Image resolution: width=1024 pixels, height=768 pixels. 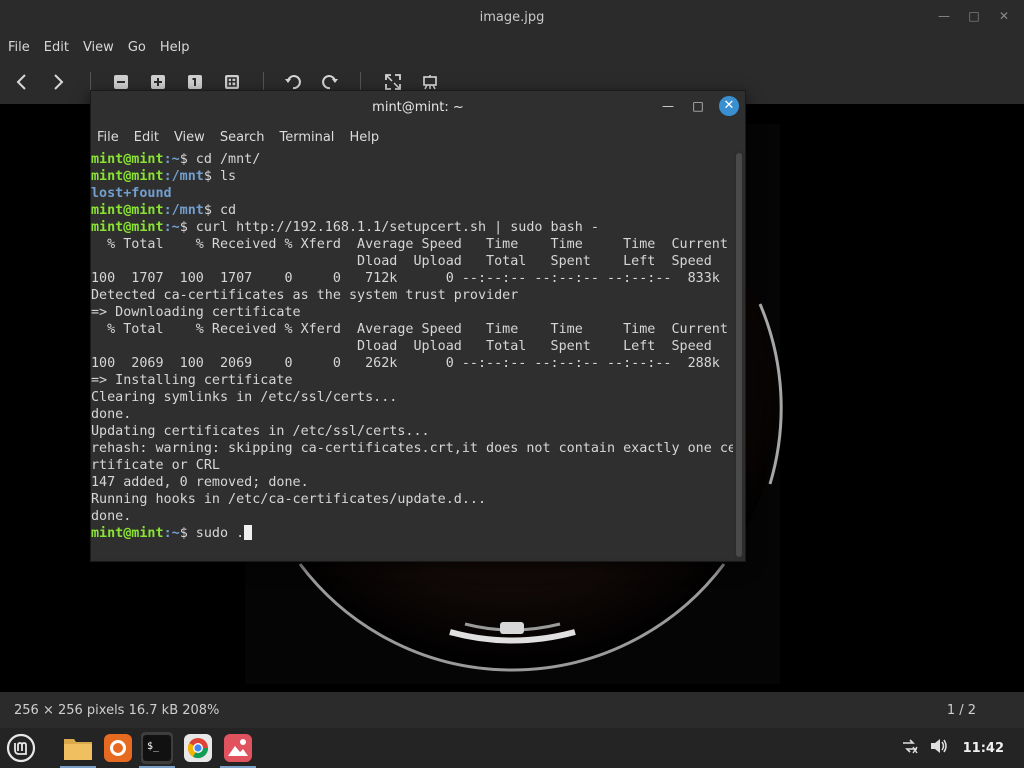 What do you see at coordinates (22, 82) in the screenshot?
I see `previous-icon` at bounding box center [22, 82].